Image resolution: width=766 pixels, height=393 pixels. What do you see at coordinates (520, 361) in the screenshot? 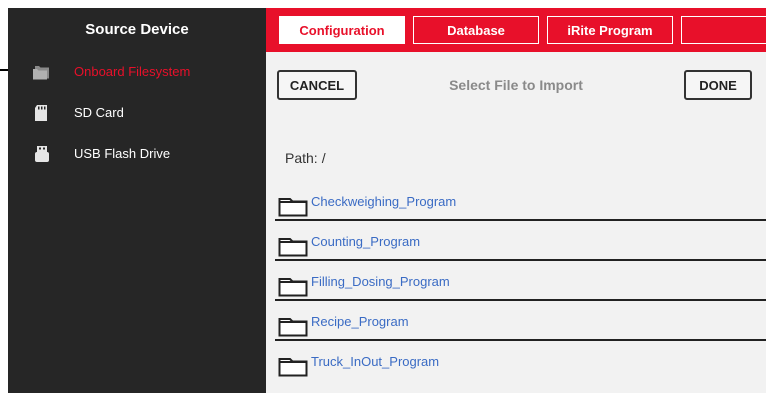
I see `list-item: Truck_InOut_Program` at bounding box center [520, 361].